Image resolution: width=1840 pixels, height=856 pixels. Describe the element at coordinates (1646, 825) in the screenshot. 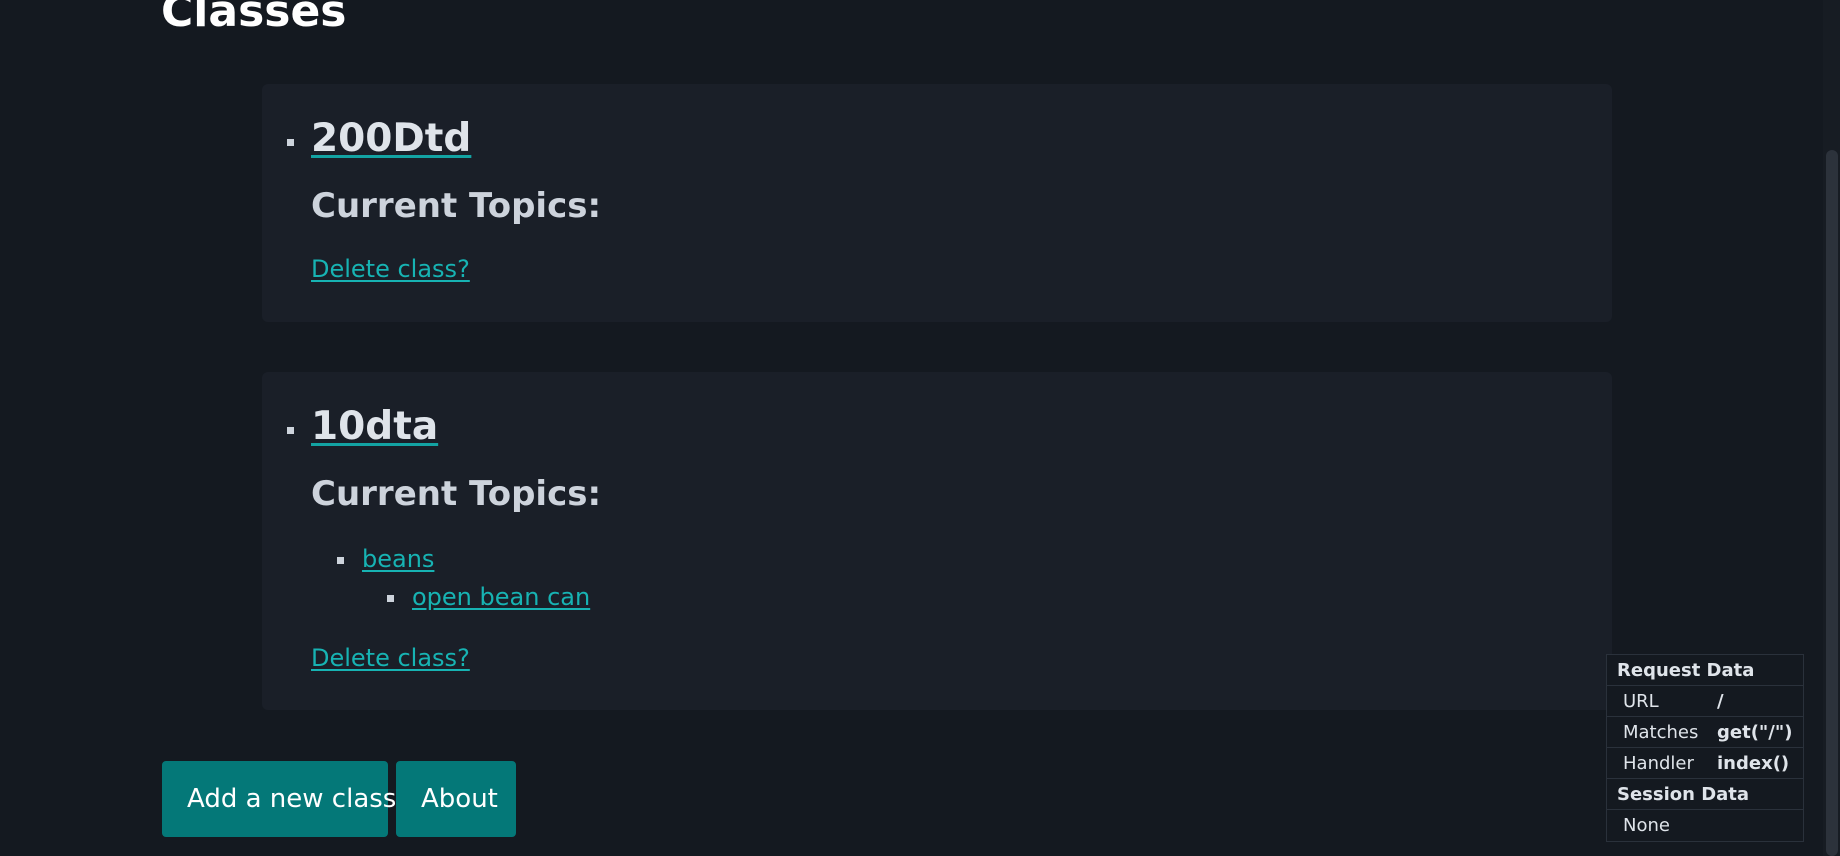

I see `debug-key: None` at that location.